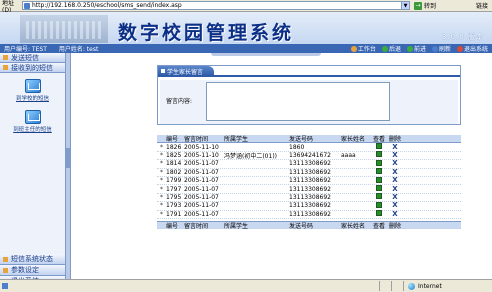 This screenshot has height=292, width=492. I want to click on sidebar-item-settings: 参数设定, so click(32, 270).